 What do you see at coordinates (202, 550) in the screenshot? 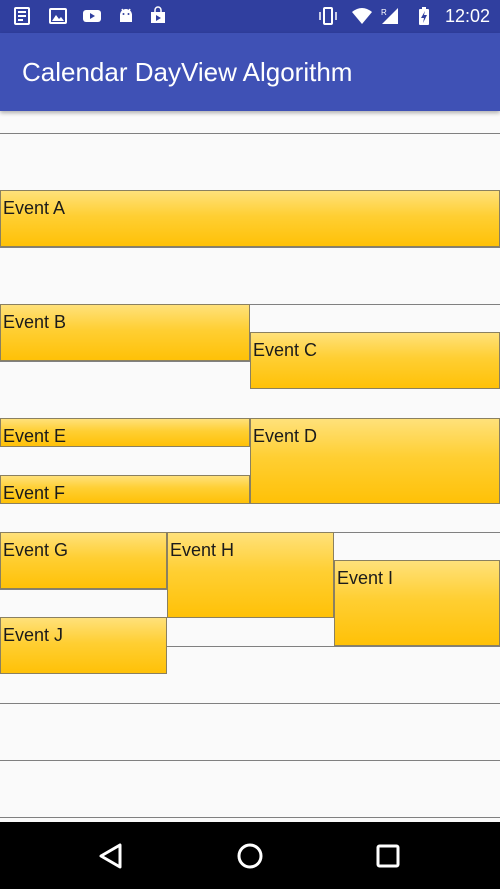
I see `event-label: Event H` at bounding box center [202, 550].